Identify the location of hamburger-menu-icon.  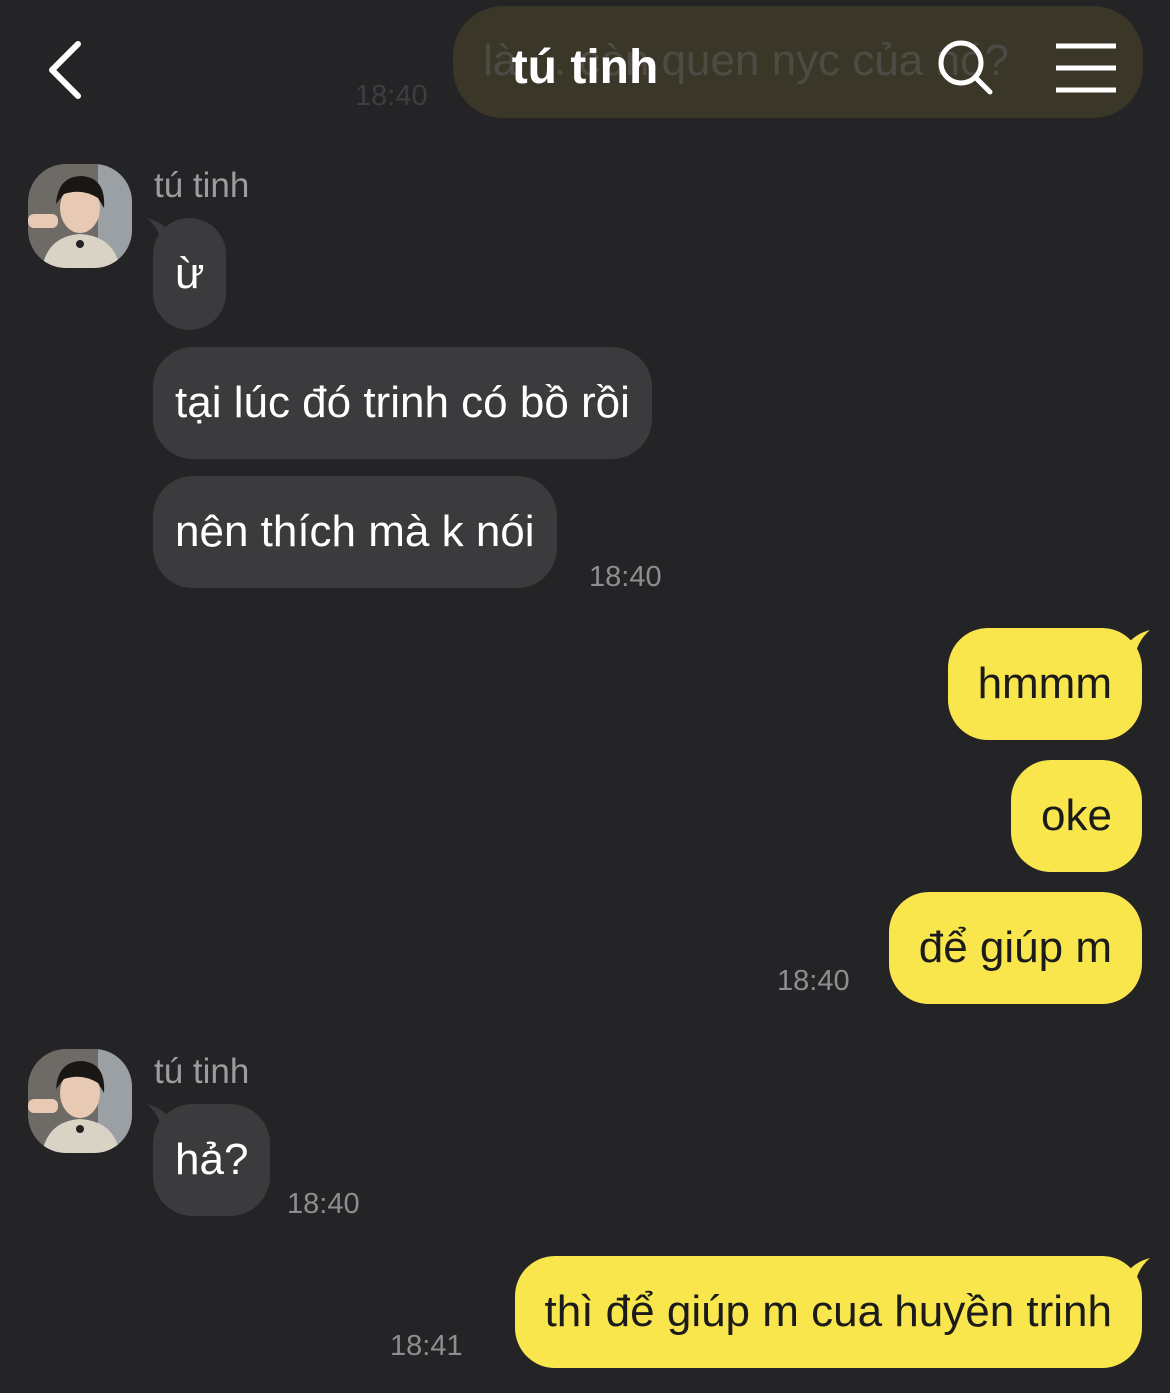
(1086, 68).